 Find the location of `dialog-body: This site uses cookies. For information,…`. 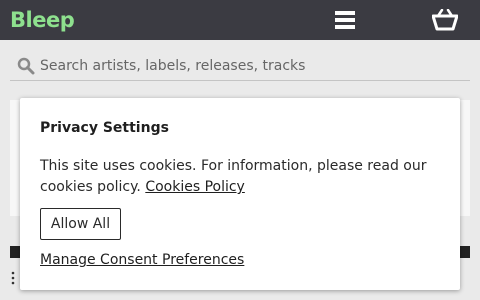

dialog-body: This site uses cookies. For information,… is located at coordinates (242, 177).